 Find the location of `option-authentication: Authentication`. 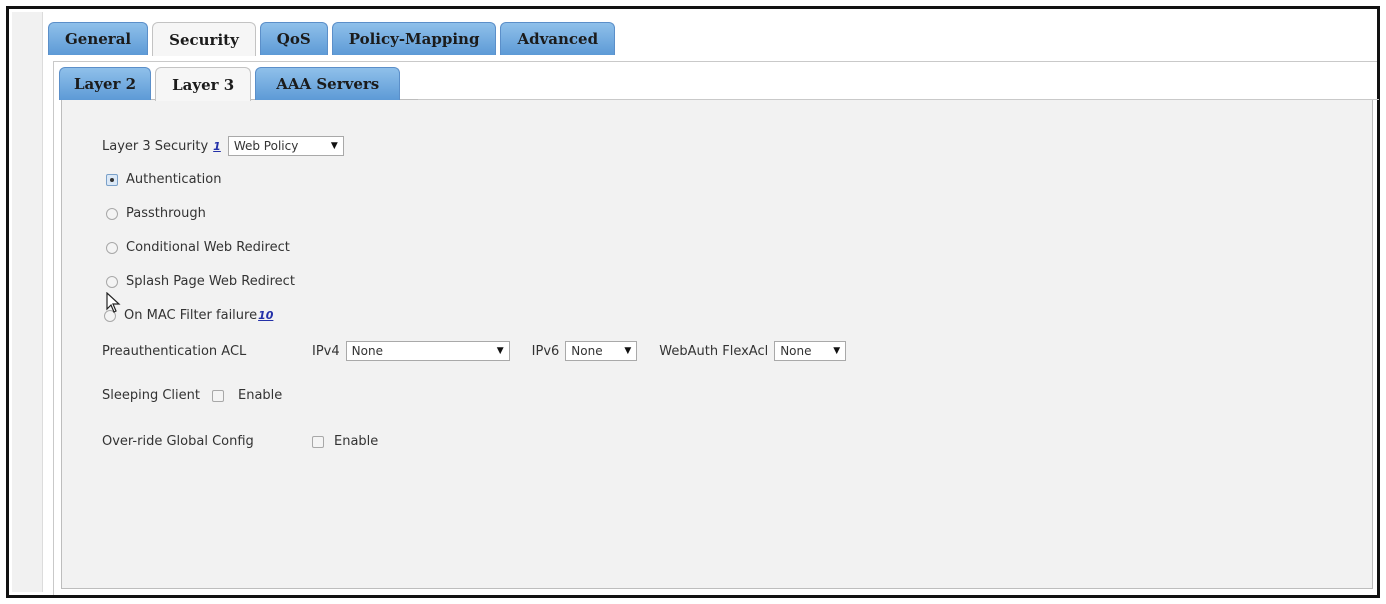

option-authentication: Authentication is located at coordinates (163, 179).